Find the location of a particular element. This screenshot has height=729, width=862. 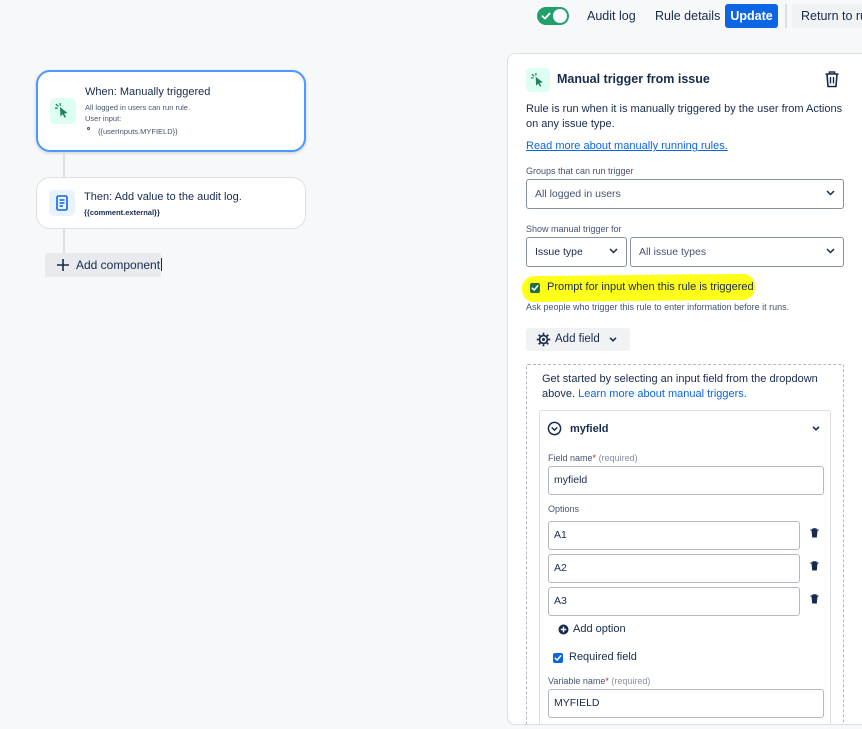

trigger-title: When: Manually triggered is located at coordinates (148, 92).